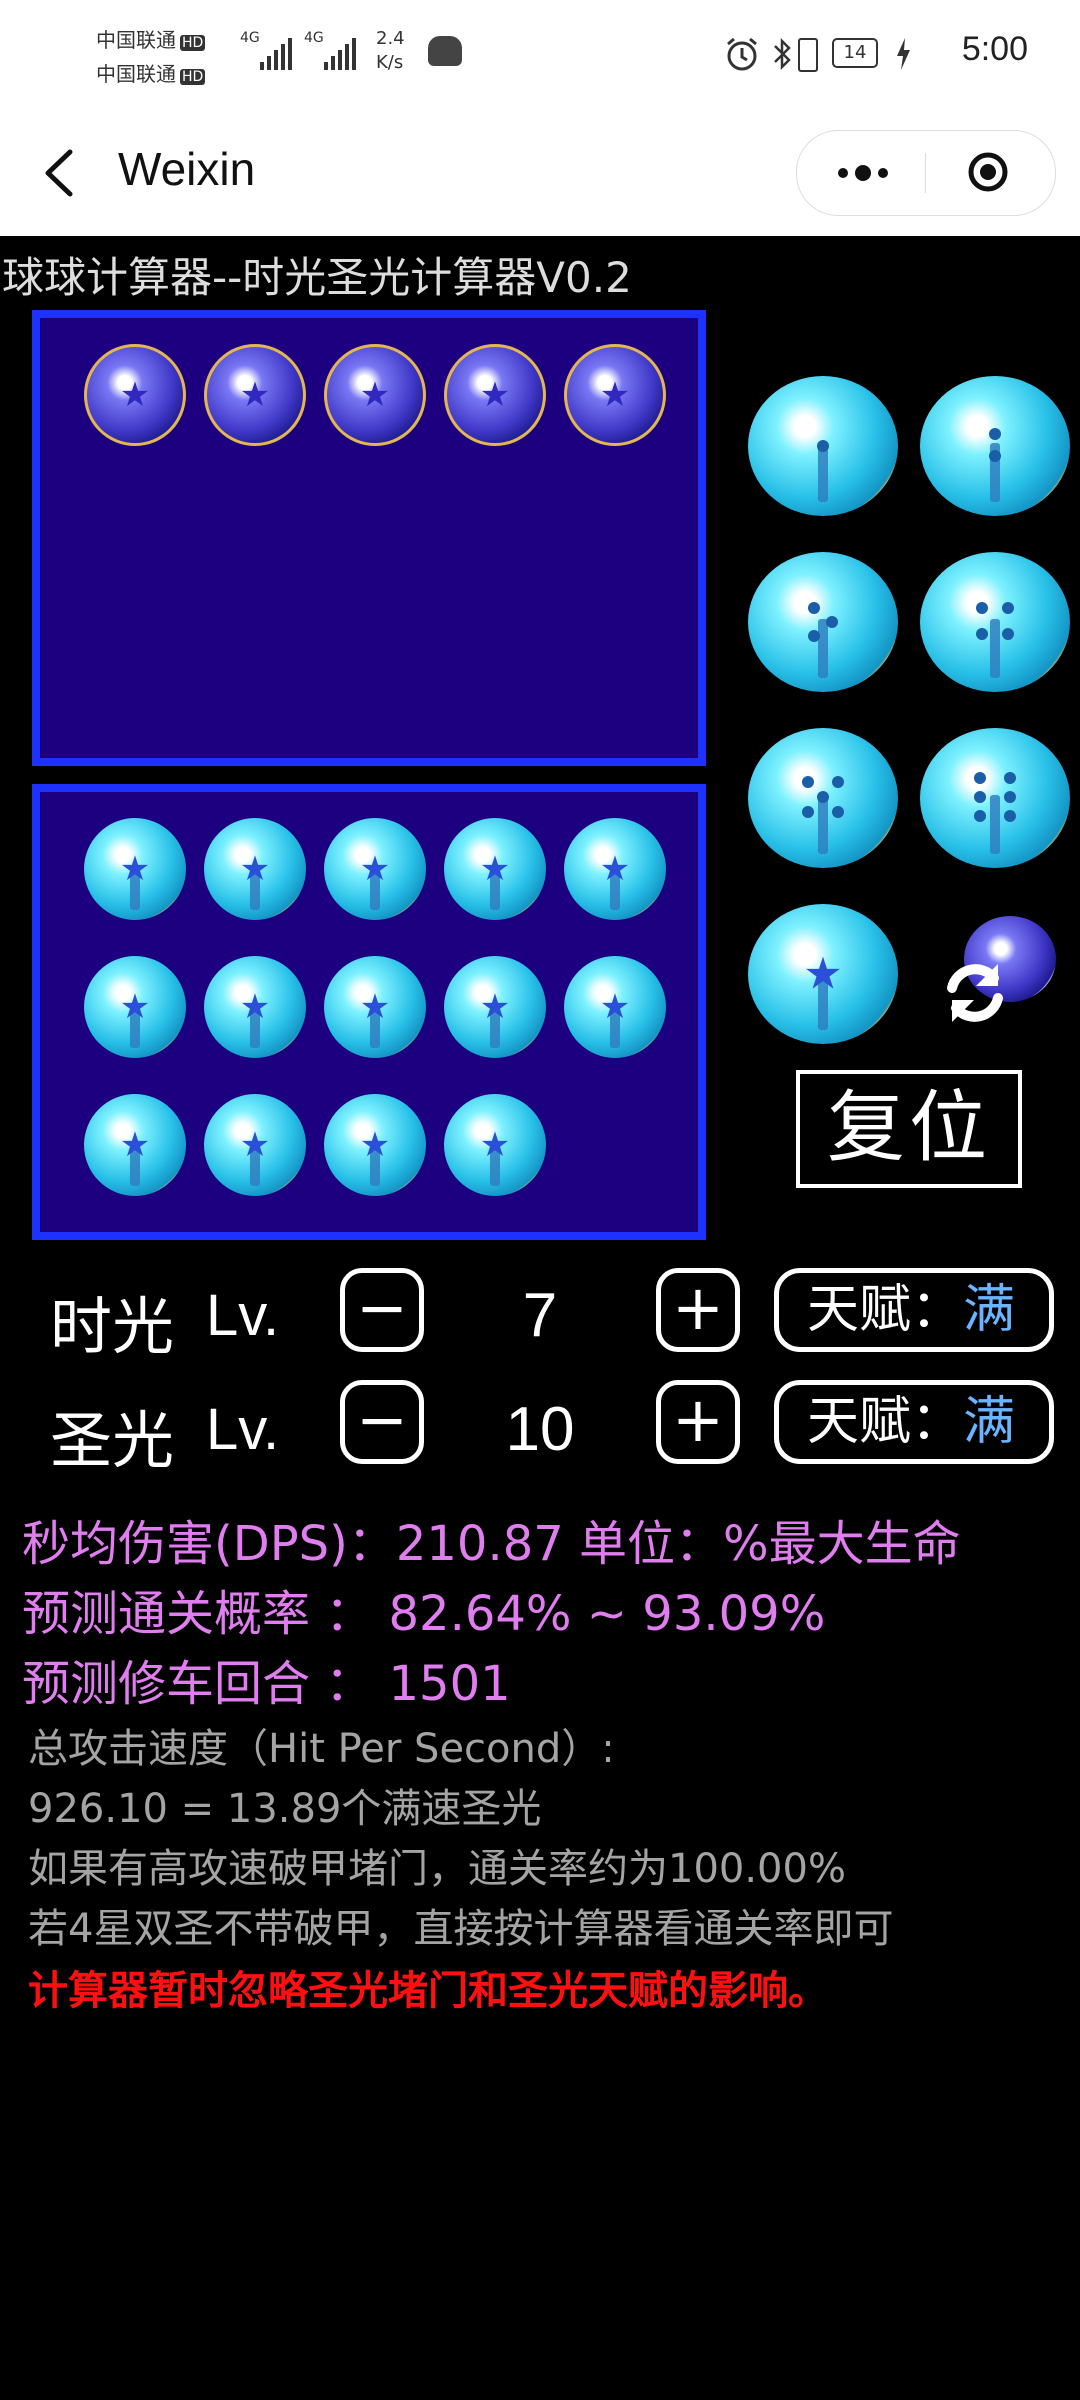 The image size is (1080, 2400). I want to click on palette-ball-star: ★, so click(823, 974).